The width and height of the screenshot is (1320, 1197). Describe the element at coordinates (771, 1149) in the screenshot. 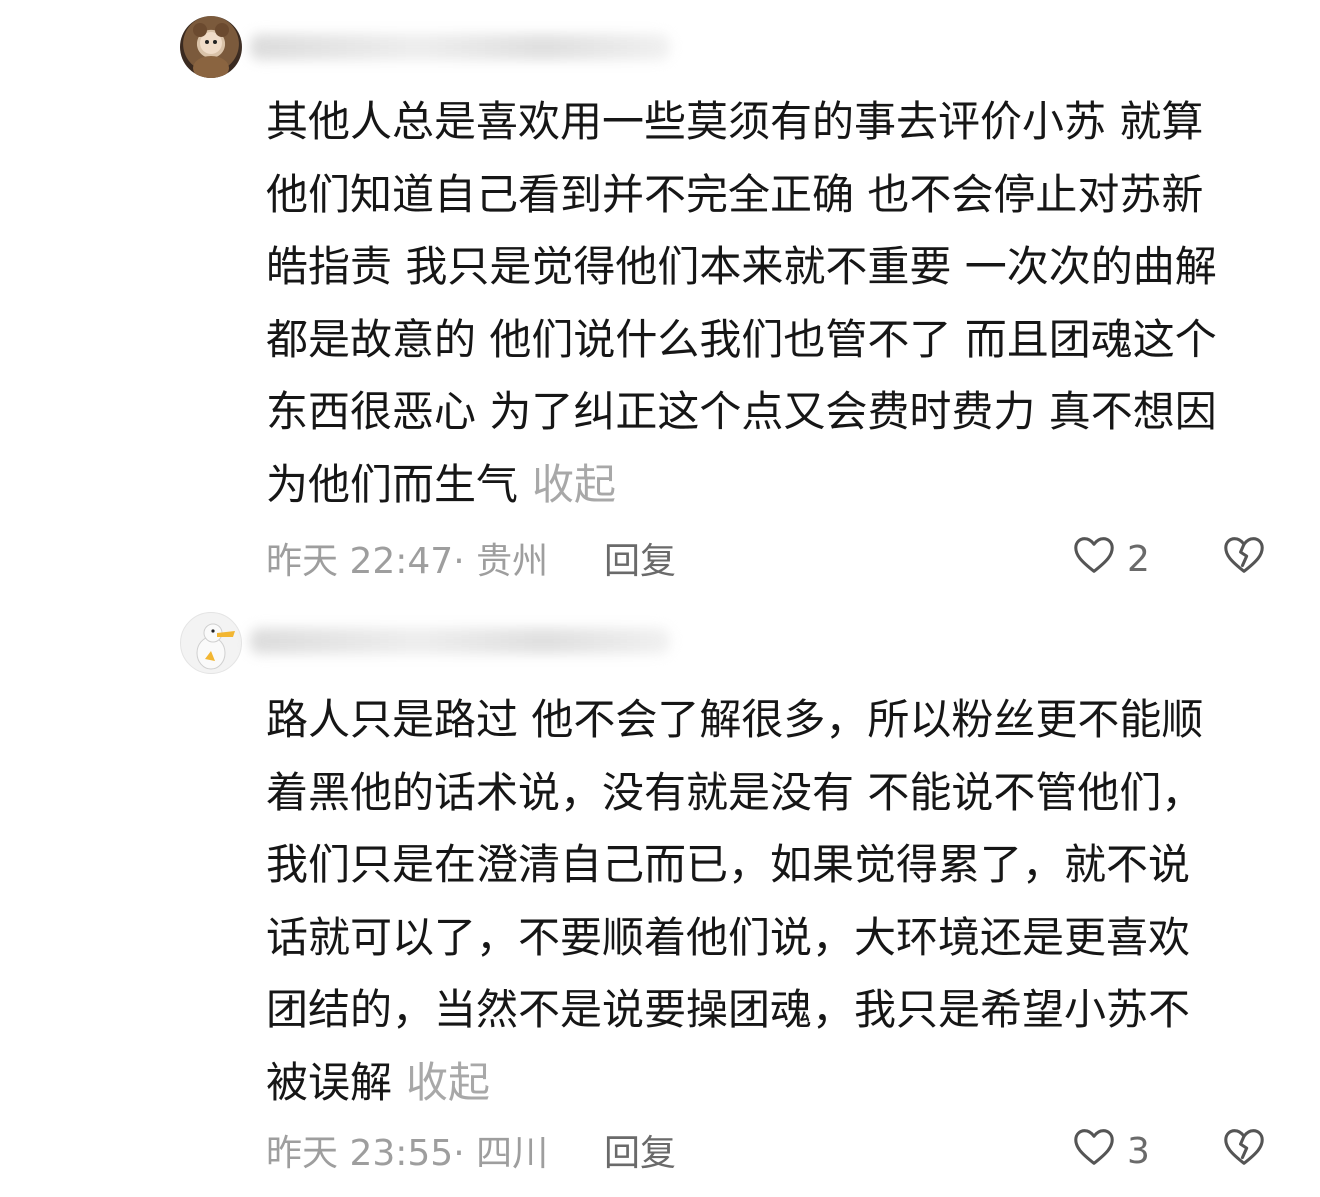

I see `comment-meta: 昨天 23:55· 四川 回复 3` at that location.